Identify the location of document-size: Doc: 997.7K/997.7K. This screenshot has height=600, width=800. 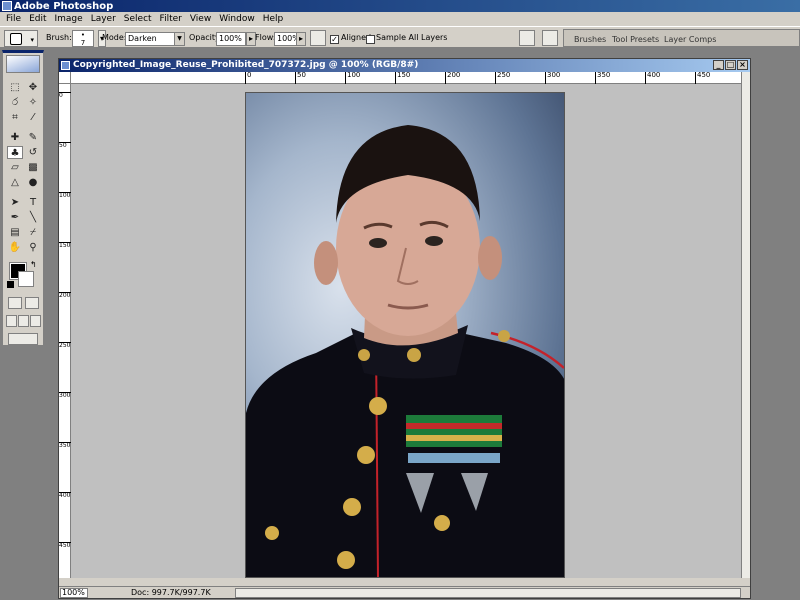
(171, 592).